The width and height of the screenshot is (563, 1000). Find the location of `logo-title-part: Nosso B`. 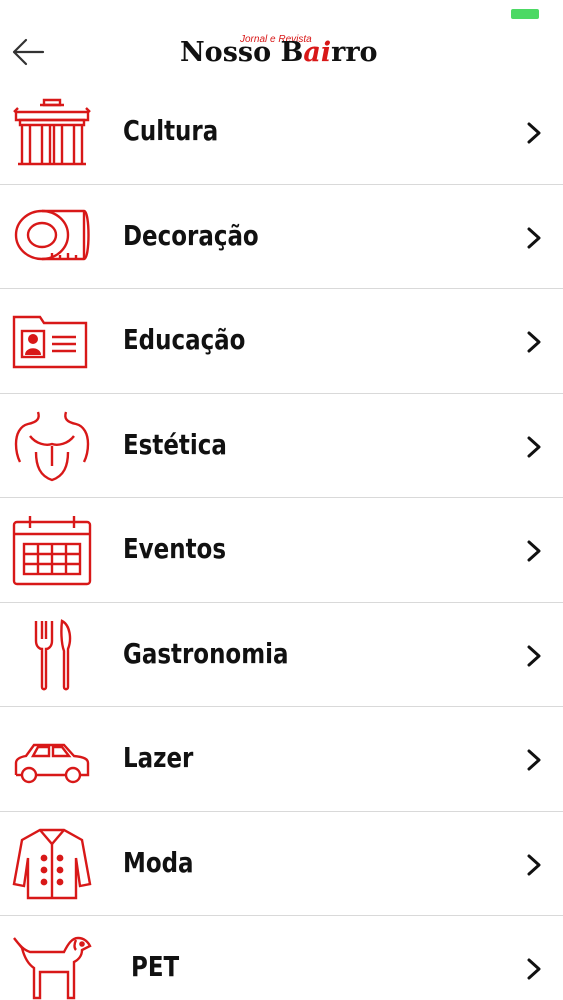

logo-title-part: Nosso B is located at coordinates (242, 52).